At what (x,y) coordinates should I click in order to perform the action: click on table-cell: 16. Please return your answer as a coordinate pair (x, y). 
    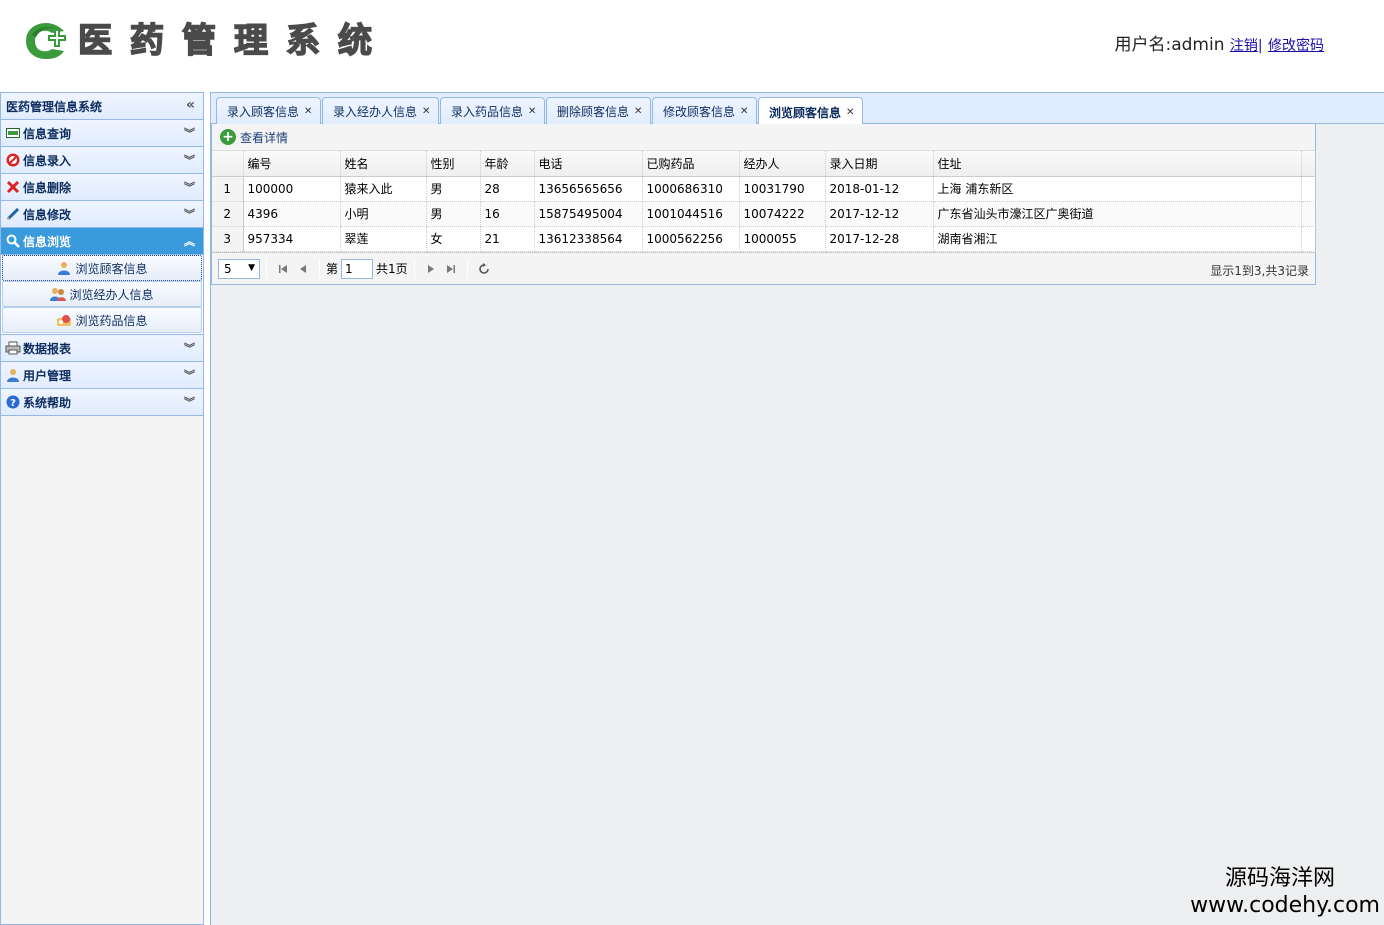
    Looking at the image, I should click on (507, 214).